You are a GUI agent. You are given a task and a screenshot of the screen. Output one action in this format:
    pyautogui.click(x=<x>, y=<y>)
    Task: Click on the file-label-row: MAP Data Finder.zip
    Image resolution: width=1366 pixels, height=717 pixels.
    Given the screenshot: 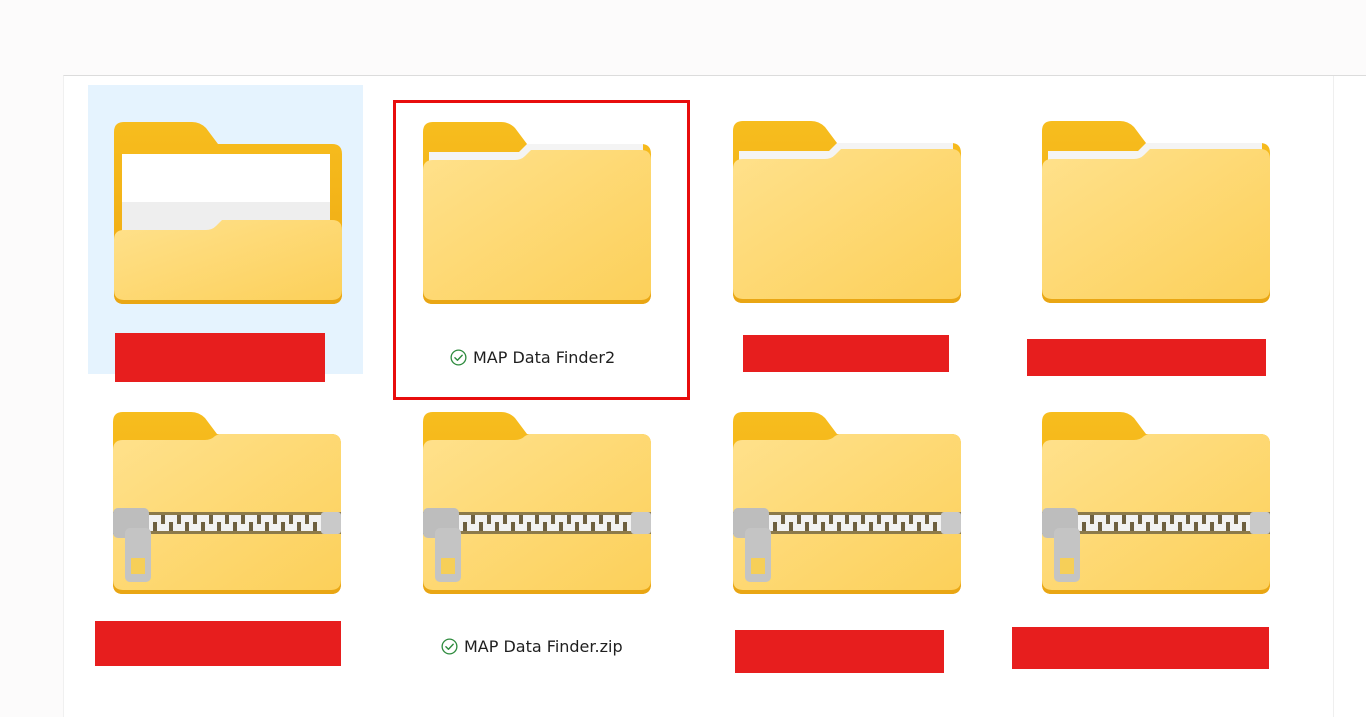 What is the action you would take?
    pyautogui.click(x=532, y=646)
    